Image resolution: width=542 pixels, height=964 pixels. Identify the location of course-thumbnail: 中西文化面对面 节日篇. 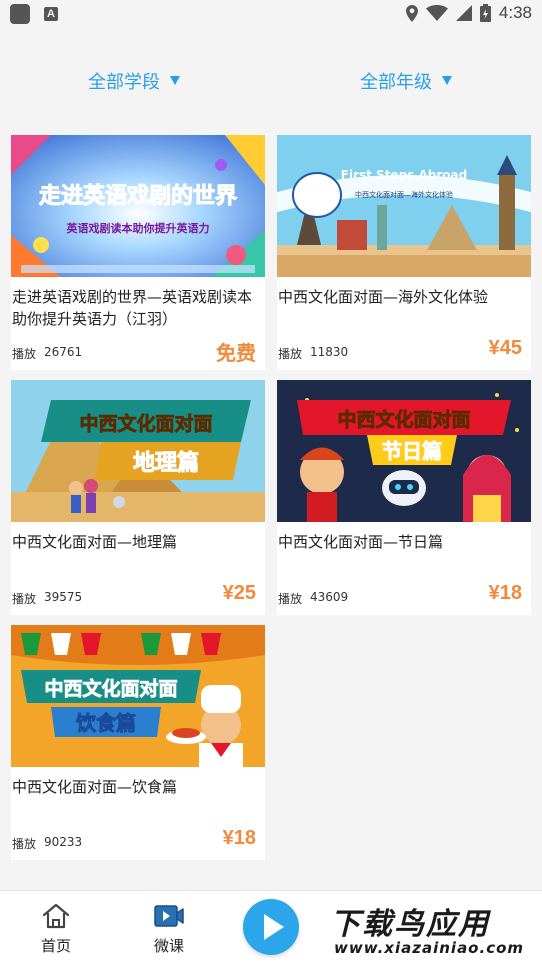
(404, 451).